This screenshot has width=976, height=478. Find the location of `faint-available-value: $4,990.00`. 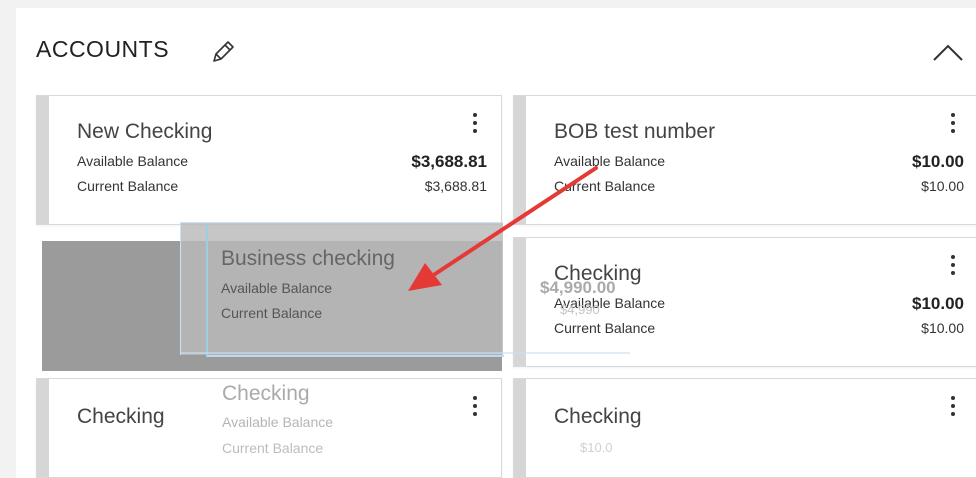

faint-available-value: $4,990.00 is located at coordinates (578, 287).